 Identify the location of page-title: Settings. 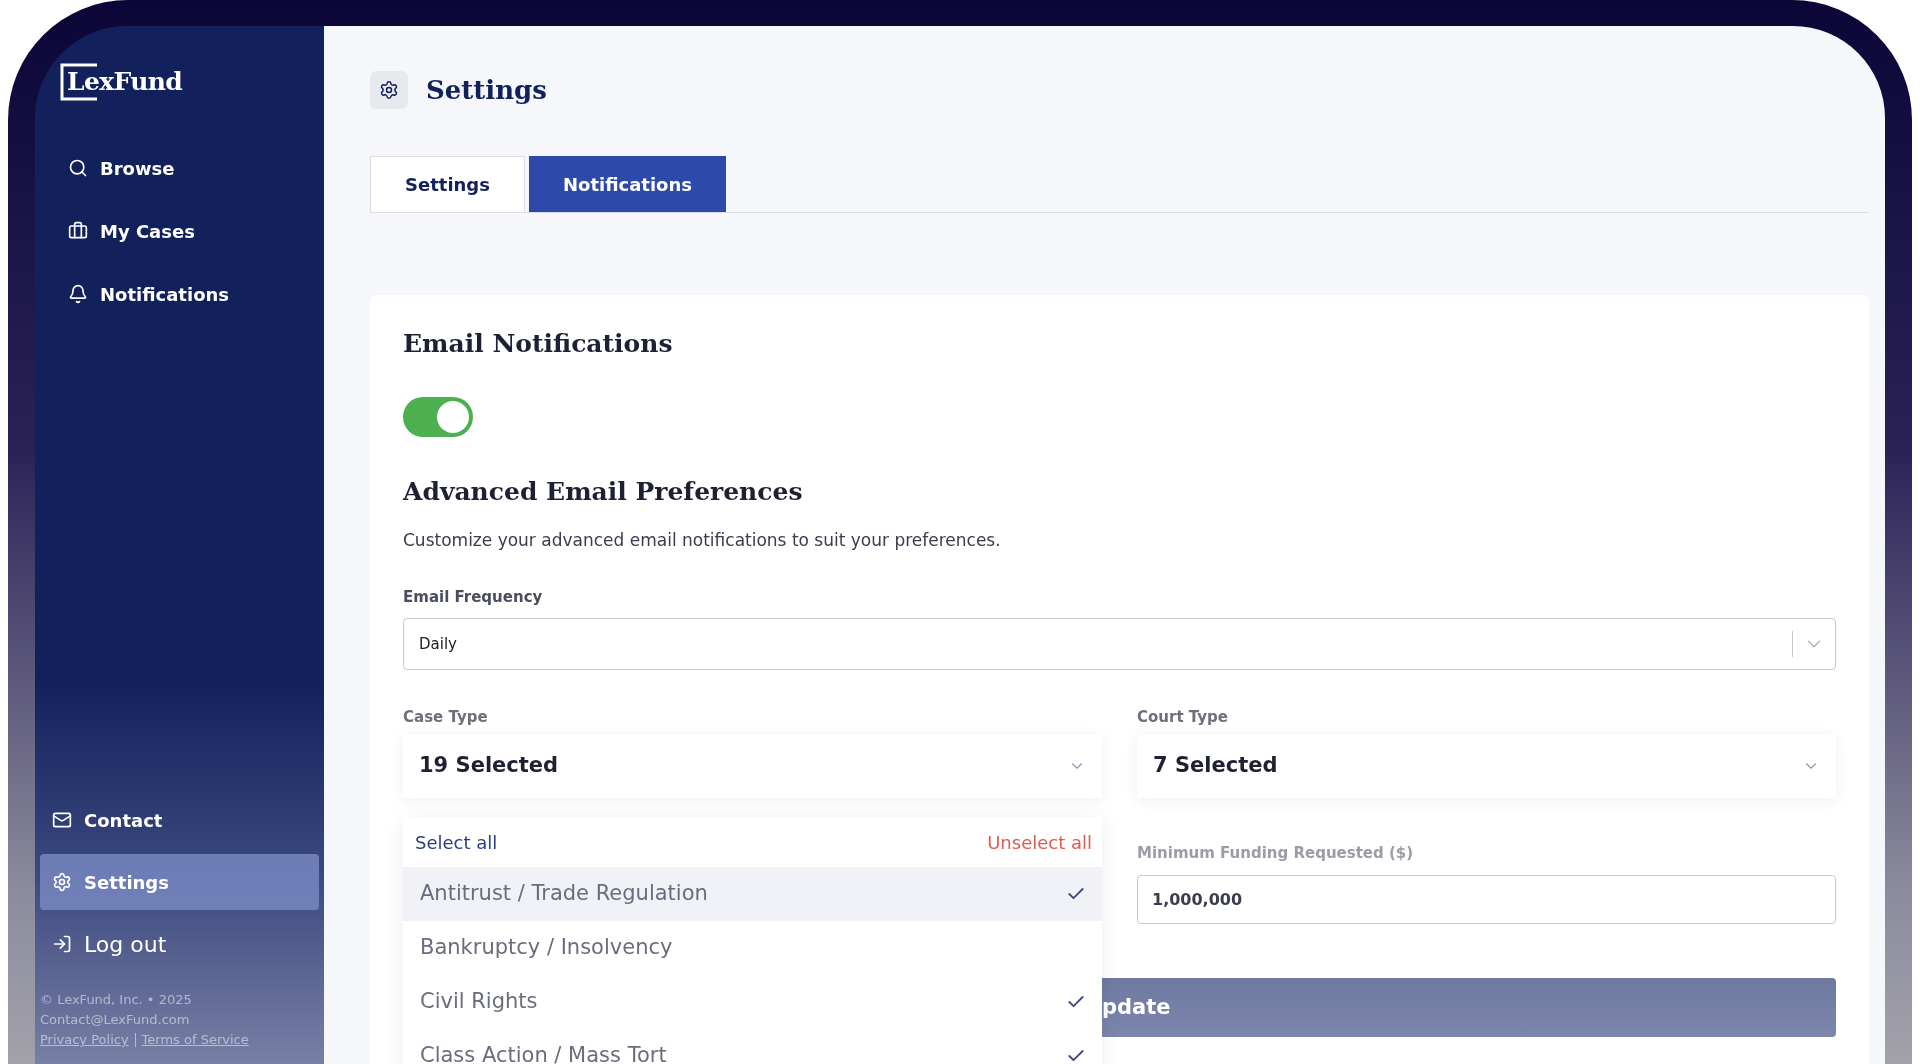
(486, 90).